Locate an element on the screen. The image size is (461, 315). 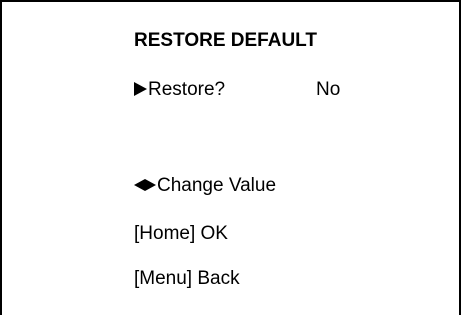
menu-back-hint: [Menu] Back is located at coordinates (187, 278).